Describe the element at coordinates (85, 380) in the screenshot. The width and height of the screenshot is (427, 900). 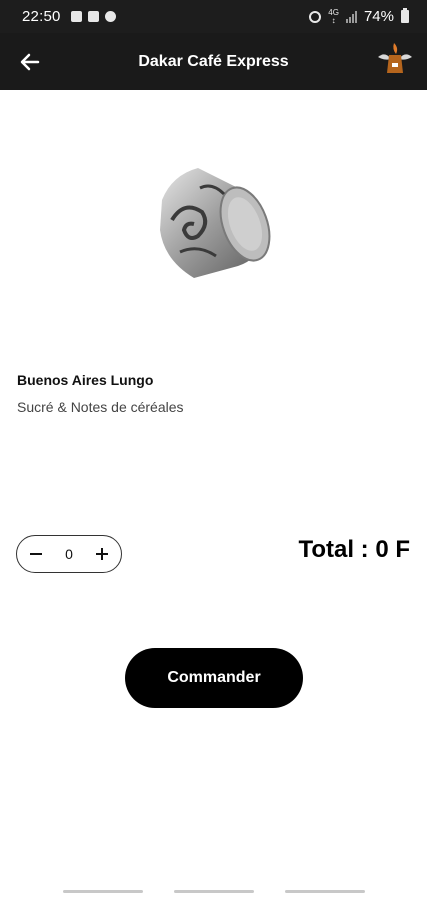
I see `product-name: Buenos Aires Lungo` at that location.